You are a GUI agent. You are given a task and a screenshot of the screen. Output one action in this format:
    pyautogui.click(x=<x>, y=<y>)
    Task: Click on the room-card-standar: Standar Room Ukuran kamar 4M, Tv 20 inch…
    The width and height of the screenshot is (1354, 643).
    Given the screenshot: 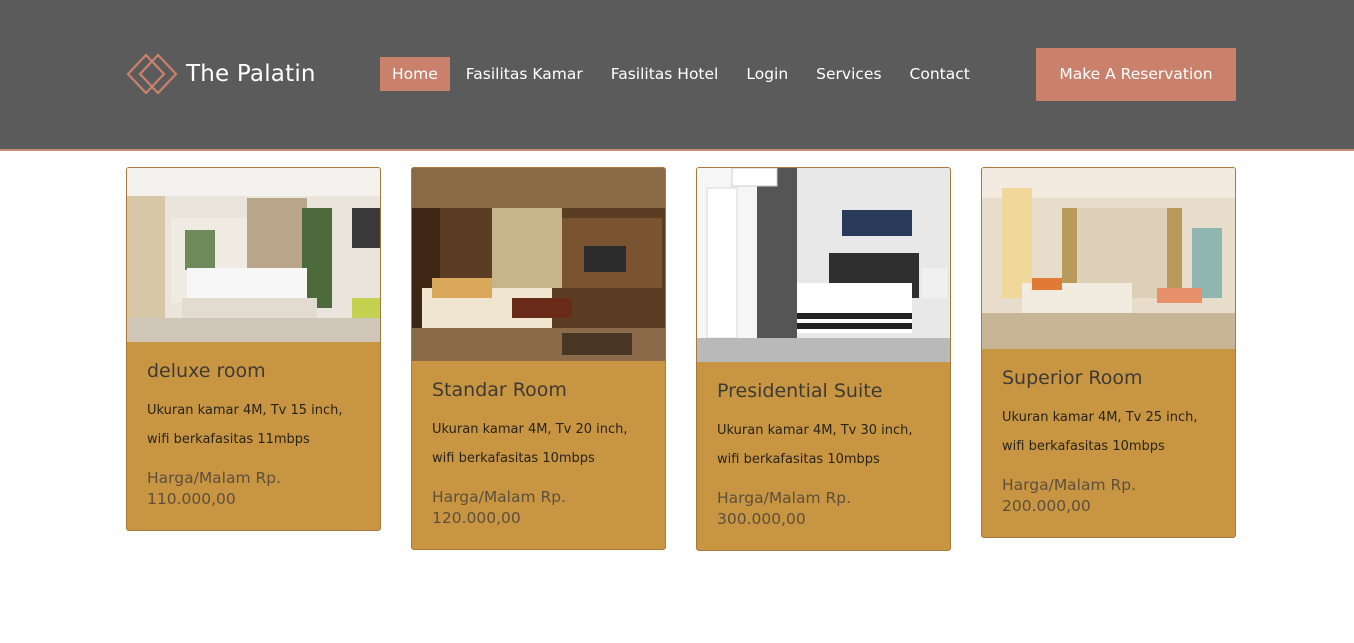 What is the action you would take?
    pyautogui.click(x=538, y=358)
    